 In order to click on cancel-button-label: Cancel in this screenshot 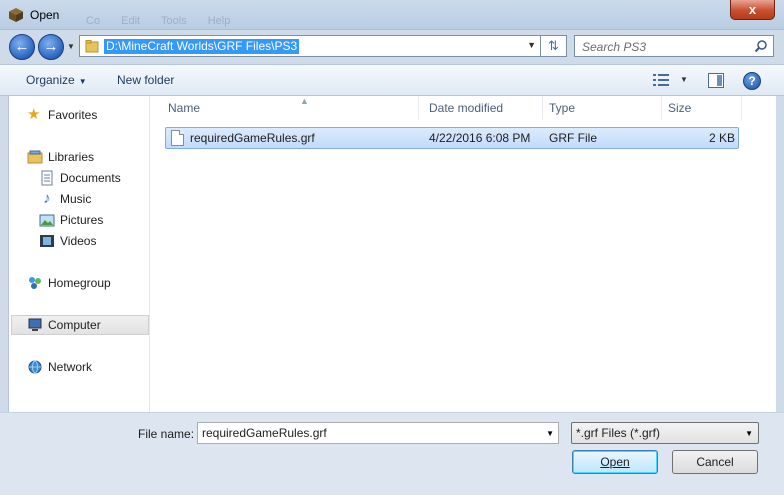, I will do `click(715, 462)`.